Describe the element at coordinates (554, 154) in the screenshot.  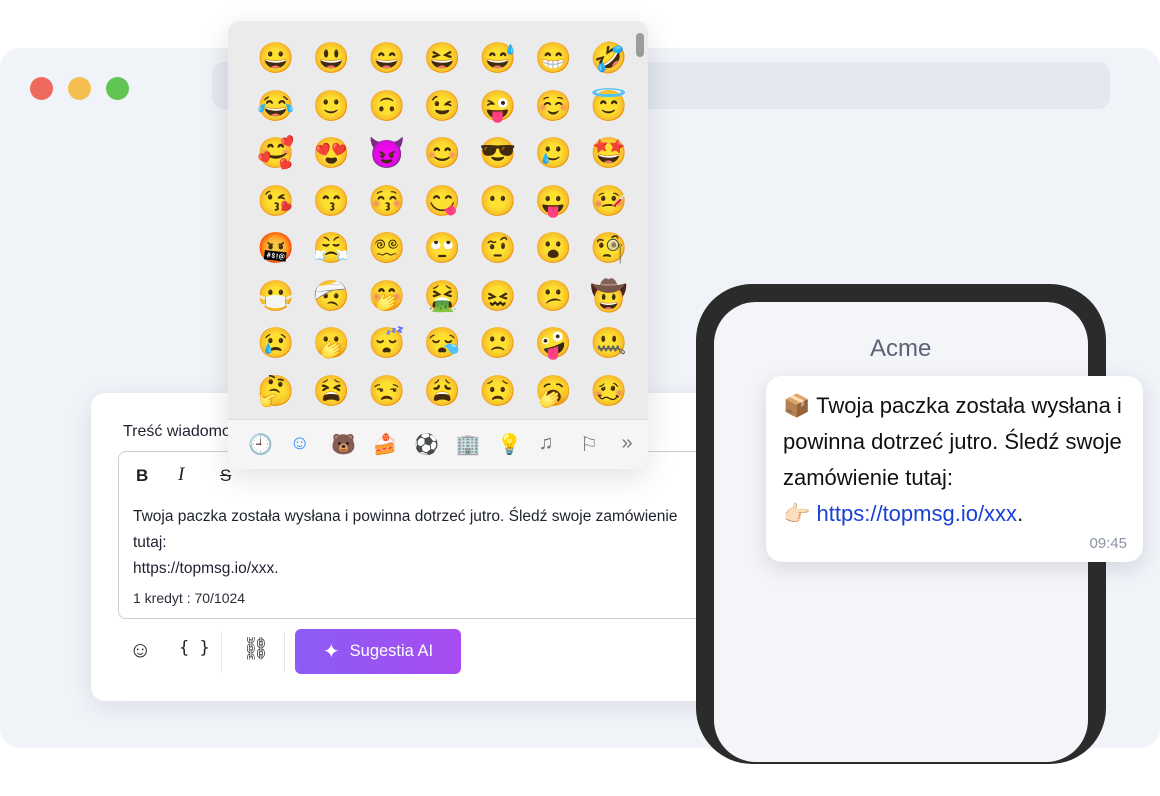
I see `emoji-item: 🥲` at that location.